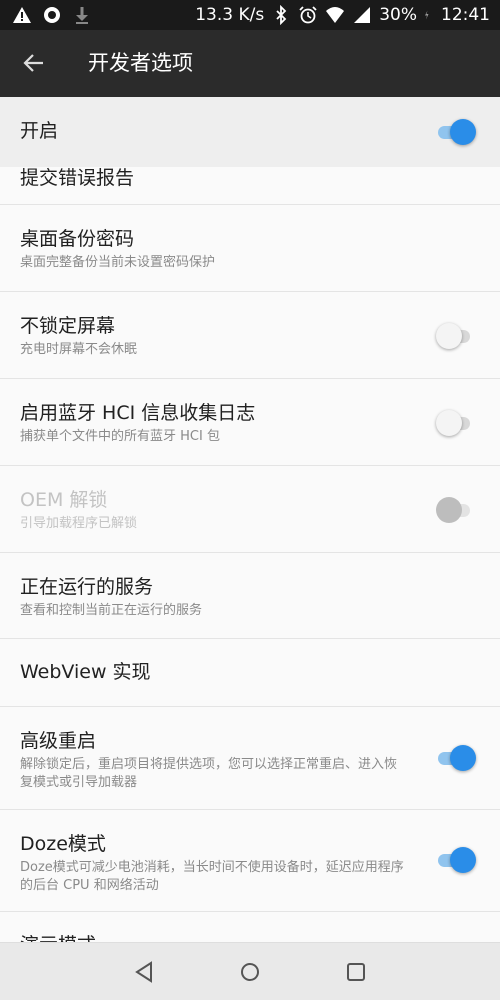 Image resolution: width=500 pixels, height=1000 pixels. I want to click on circle-home-icon, so click(250, 972).